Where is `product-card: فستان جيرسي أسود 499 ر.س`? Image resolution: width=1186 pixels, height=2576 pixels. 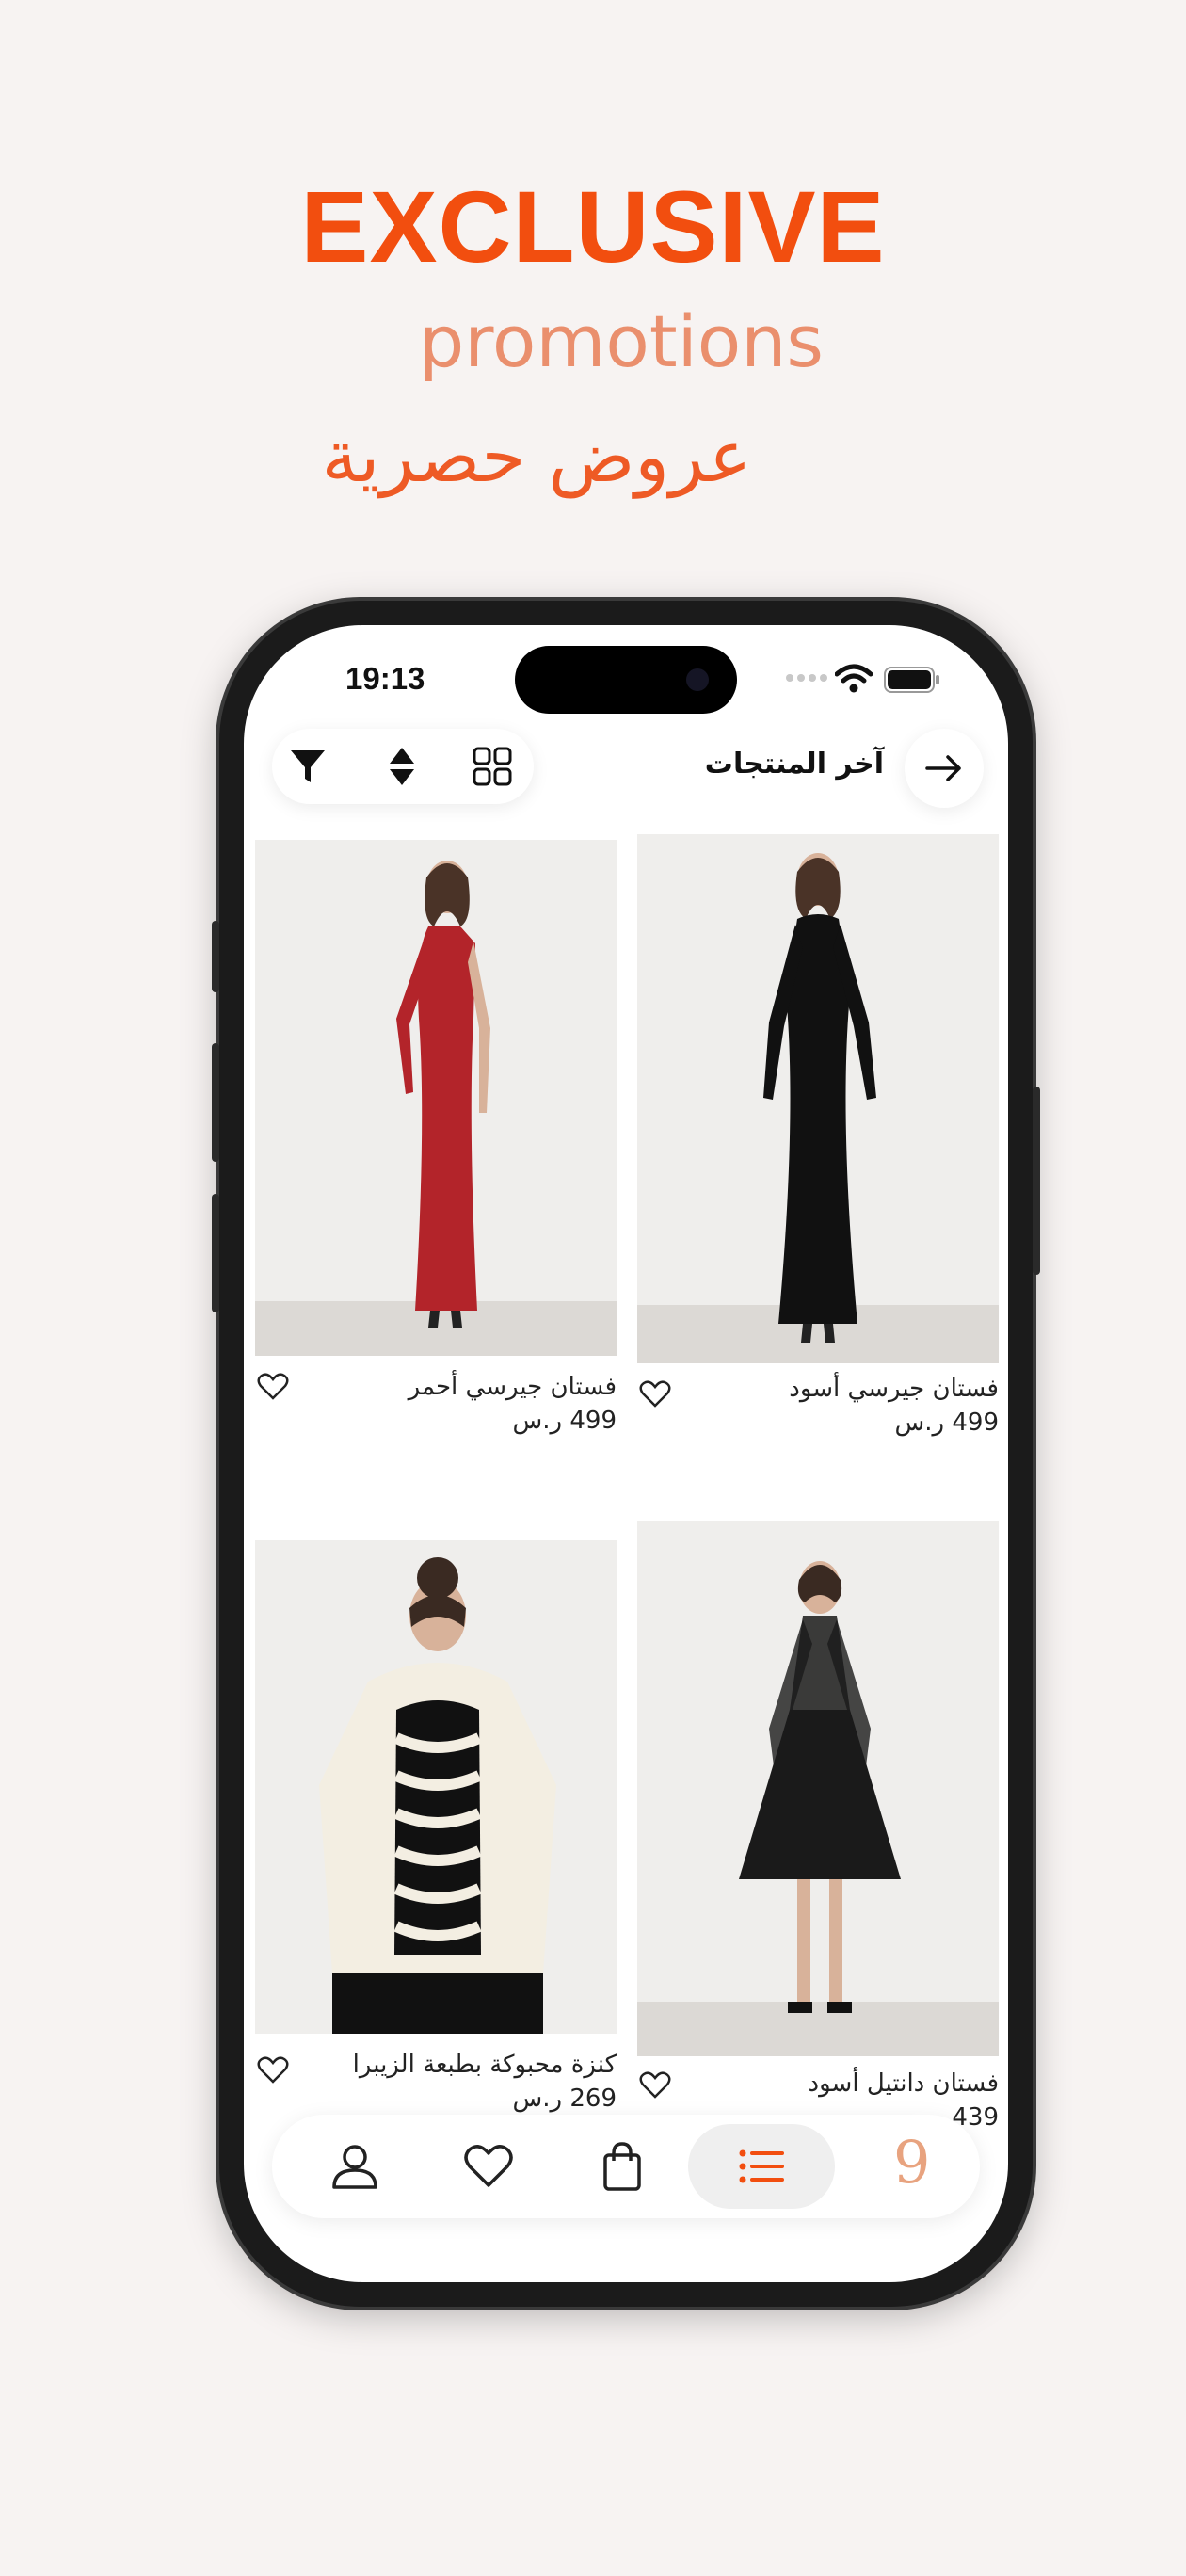 product-card: فستان جيرسي أسود 499 ر.س is located at coordinates (818, 1135).